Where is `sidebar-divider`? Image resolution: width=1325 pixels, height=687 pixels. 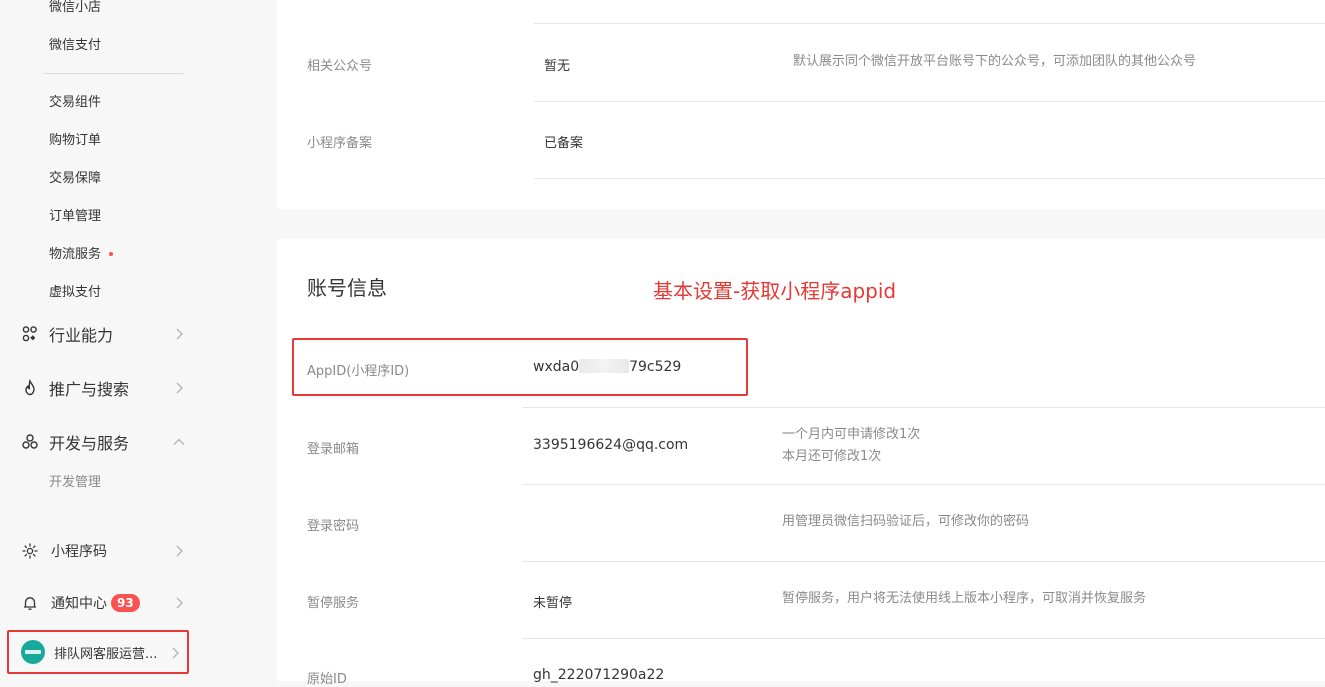 sidebar-divider is located at coordinates (113, 73).